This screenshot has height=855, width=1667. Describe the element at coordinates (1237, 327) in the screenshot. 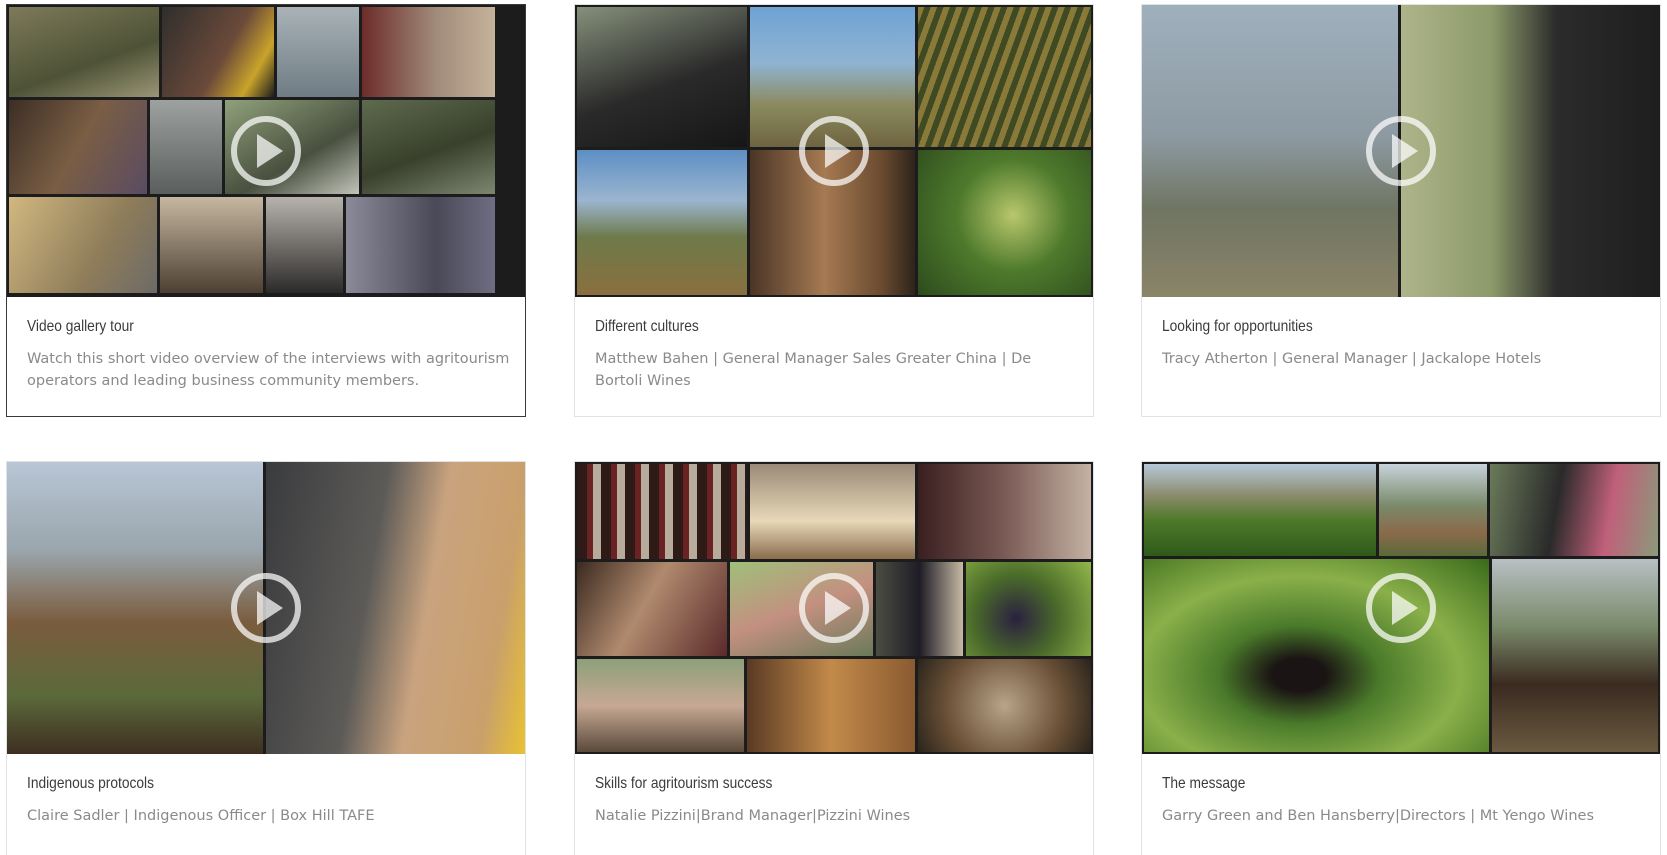

I see `card-title: Looking for opportunities` at that location.